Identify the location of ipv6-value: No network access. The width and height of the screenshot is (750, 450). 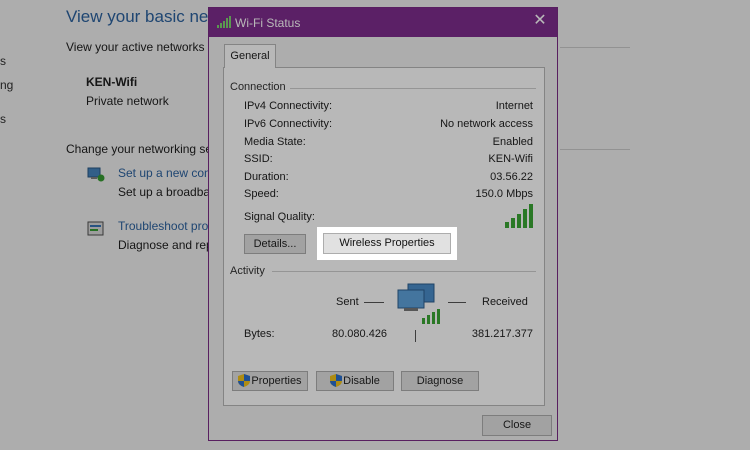
(486, 124).